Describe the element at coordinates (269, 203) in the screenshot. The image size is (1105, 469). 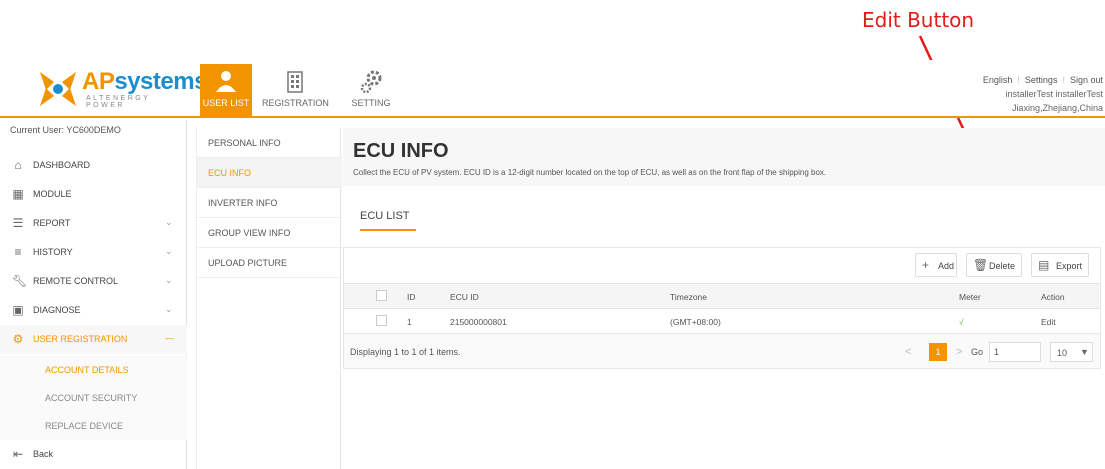
I see `submenu-inverter-info: INVERTER INFO` at that location.